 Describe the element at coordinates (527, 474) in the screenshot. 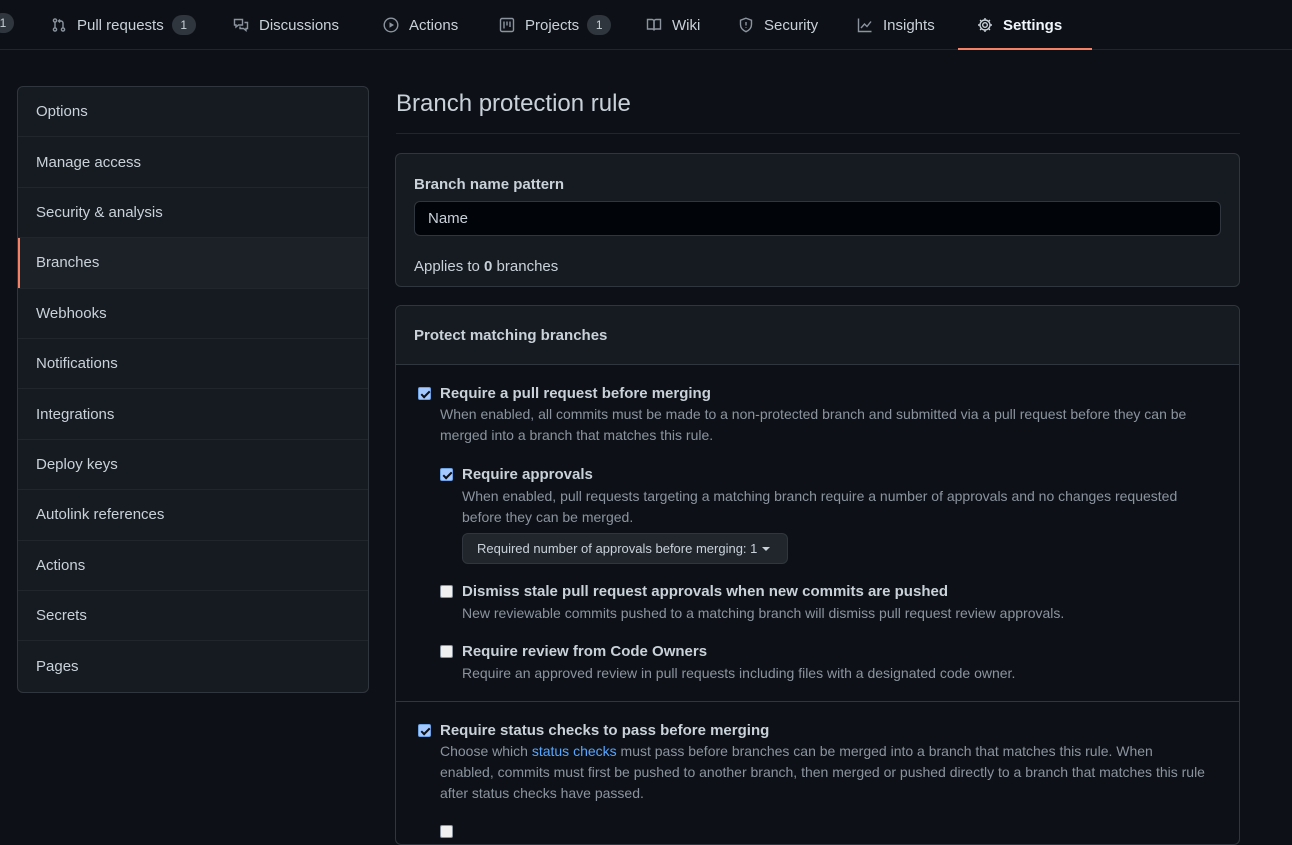

I see `require-approvals-title: Require approvals` at that location.